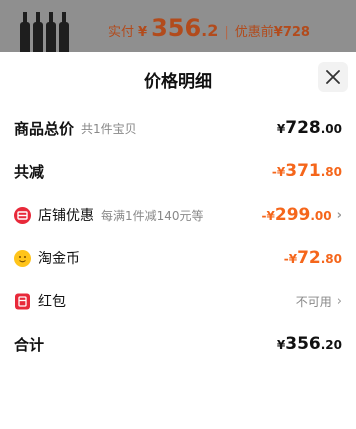  Describe the element at coordinates (59, 259) in the screenshot. I see `taojinbi-label: 淘金币` at that location.